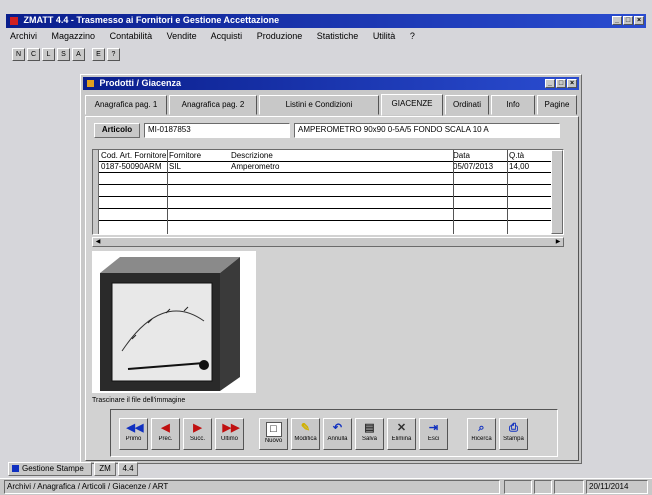  I want to click on undo-button: ↶ Annulla, so click(337, 434).